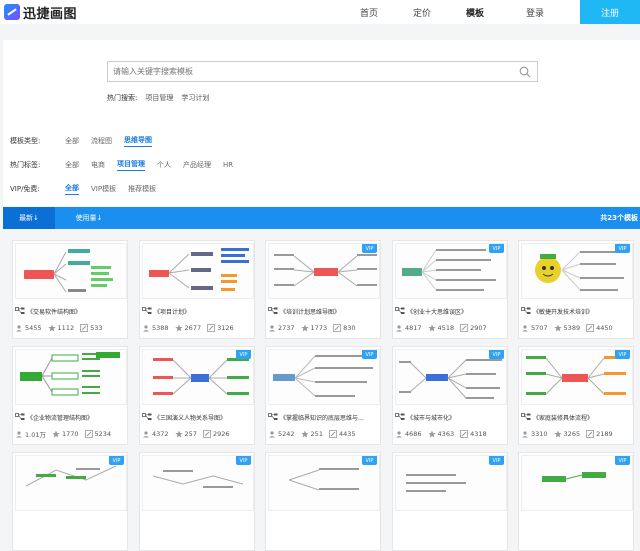  Describe the element at coordinates (98, 165) in the screenshot. I see `filter-option: 电商` at that location.